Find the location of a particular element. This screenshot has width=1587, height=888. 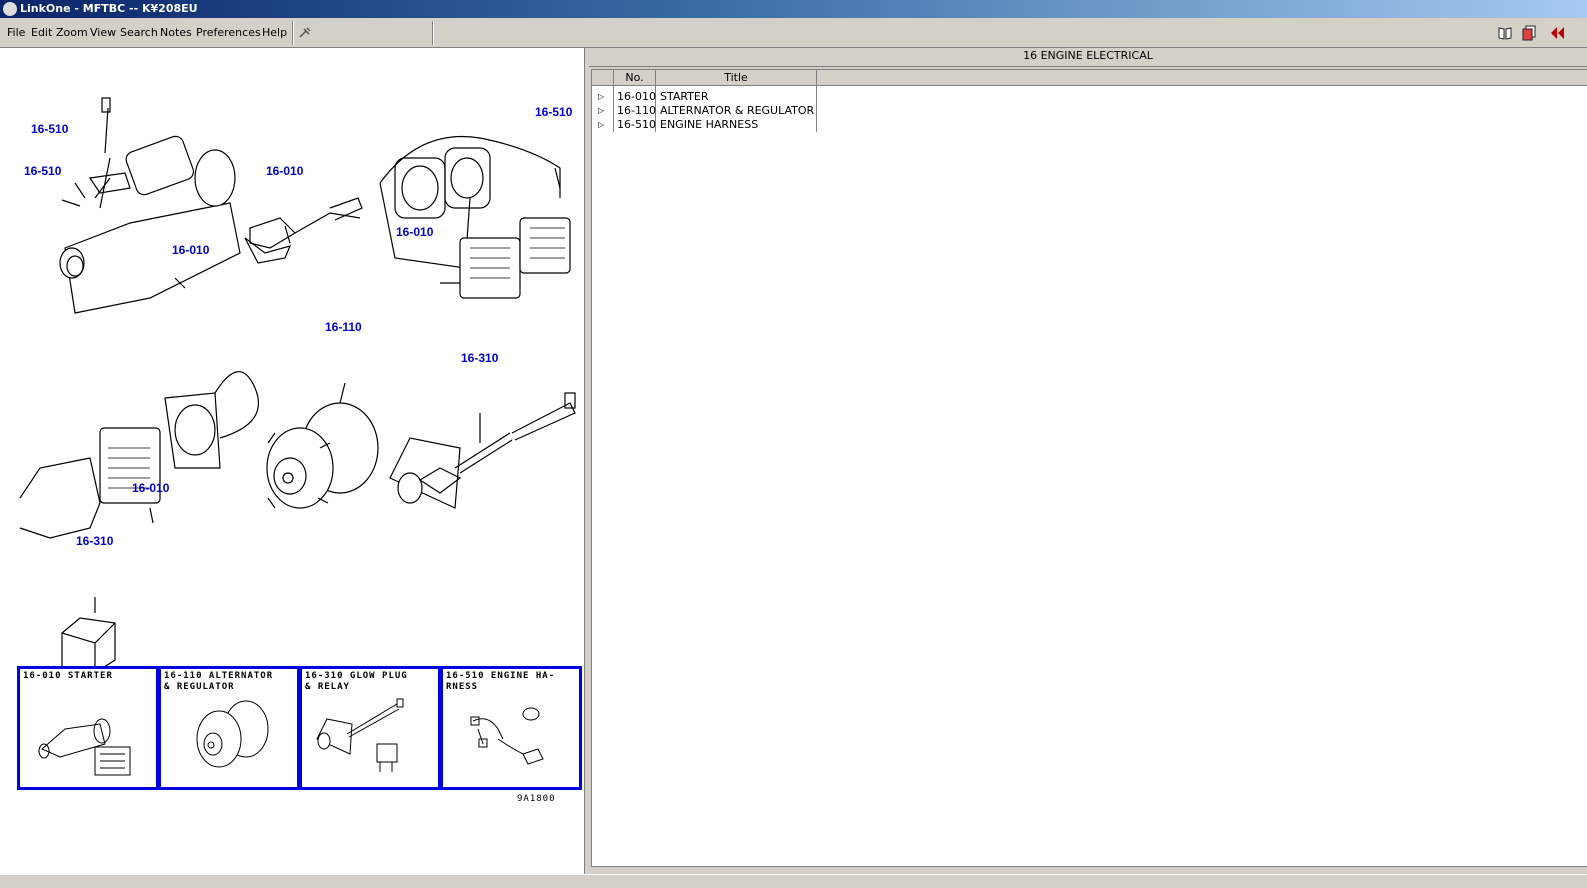

section-title: 16 ENGINE ELECTRICAL is located at coordinates (1088, 57).